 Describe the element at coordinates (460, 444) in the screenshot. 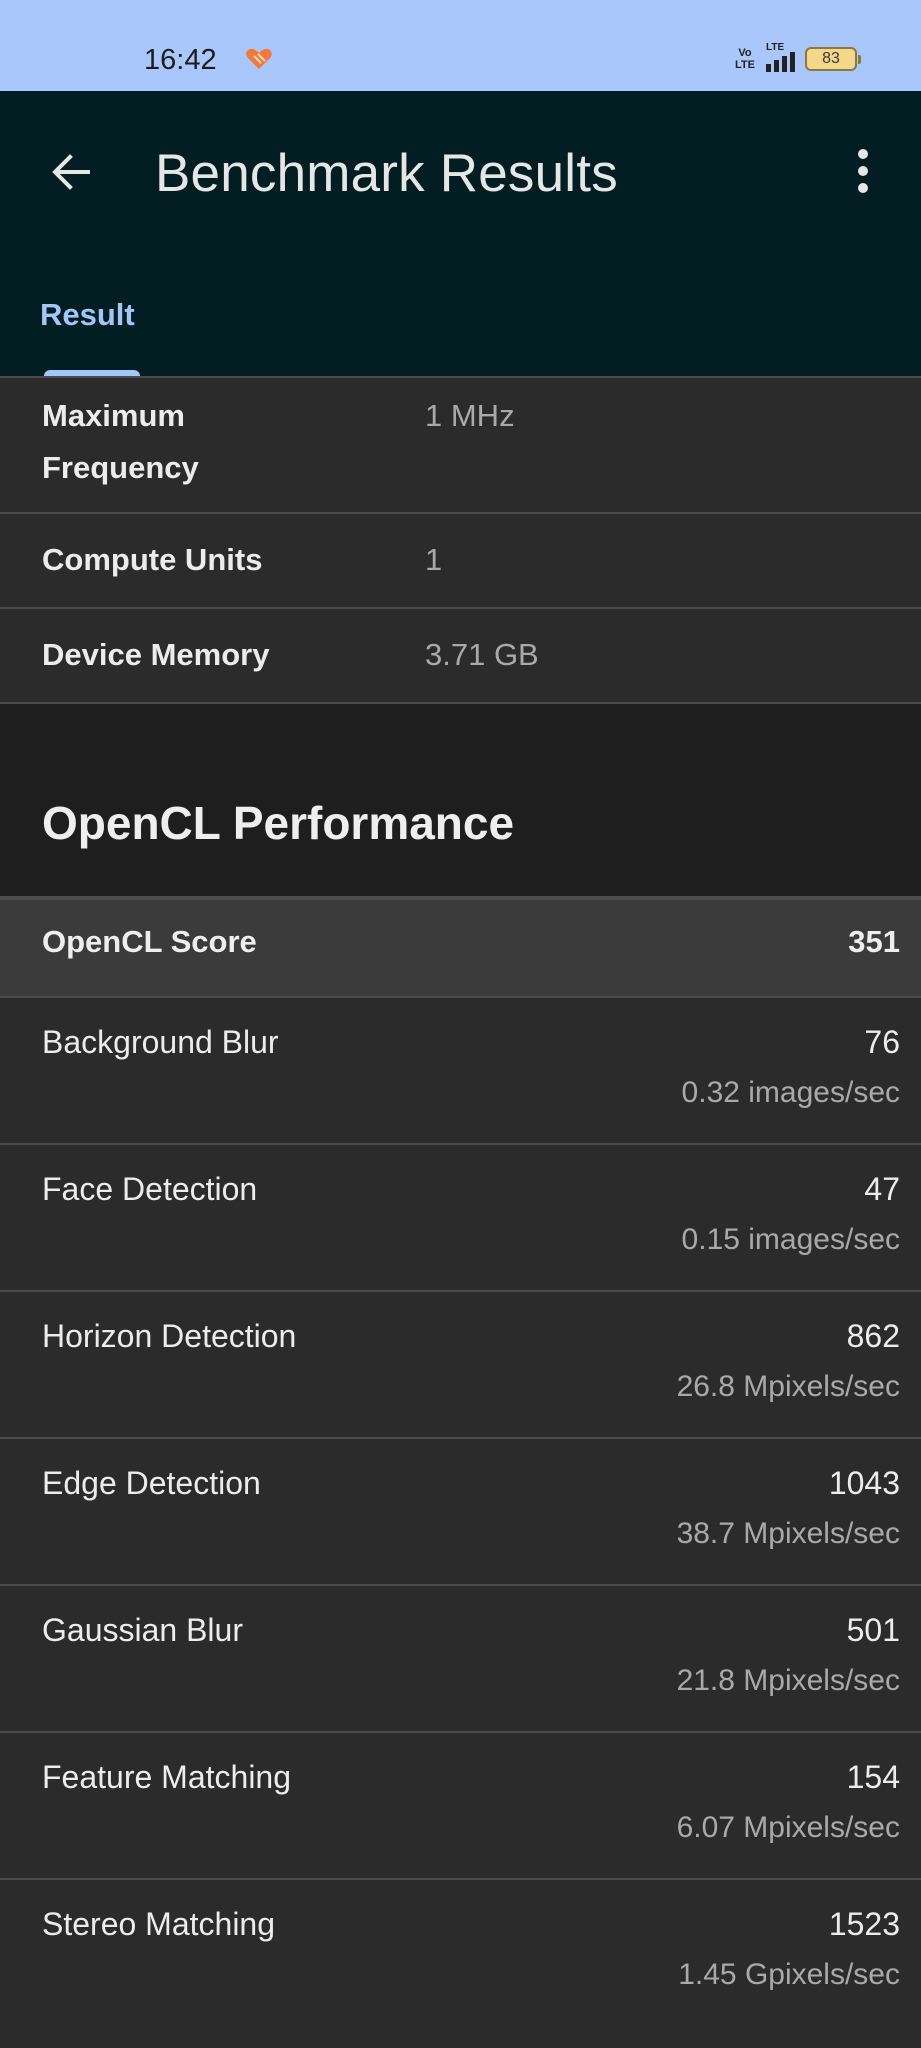

I see `info-row-max-frequency: Maximum Frequency 1 MHz` at that location.